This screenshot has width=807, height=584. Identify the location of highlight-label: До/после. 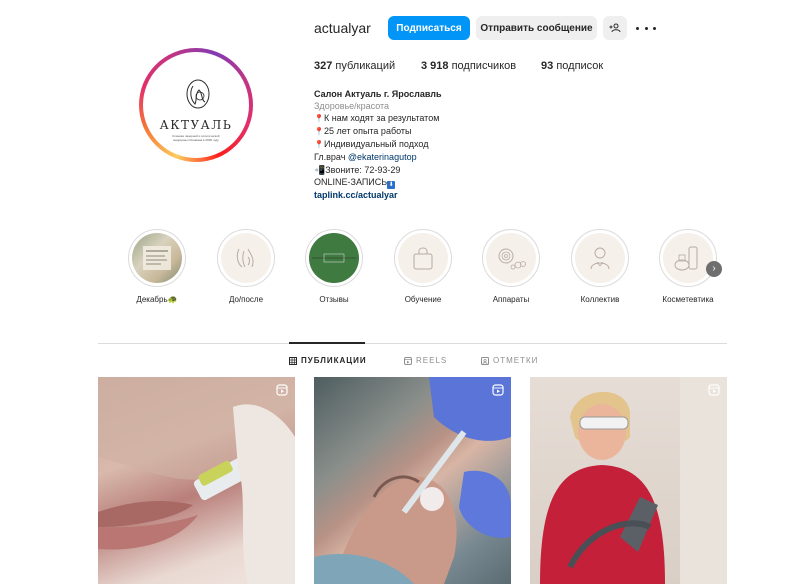
(246, 299).